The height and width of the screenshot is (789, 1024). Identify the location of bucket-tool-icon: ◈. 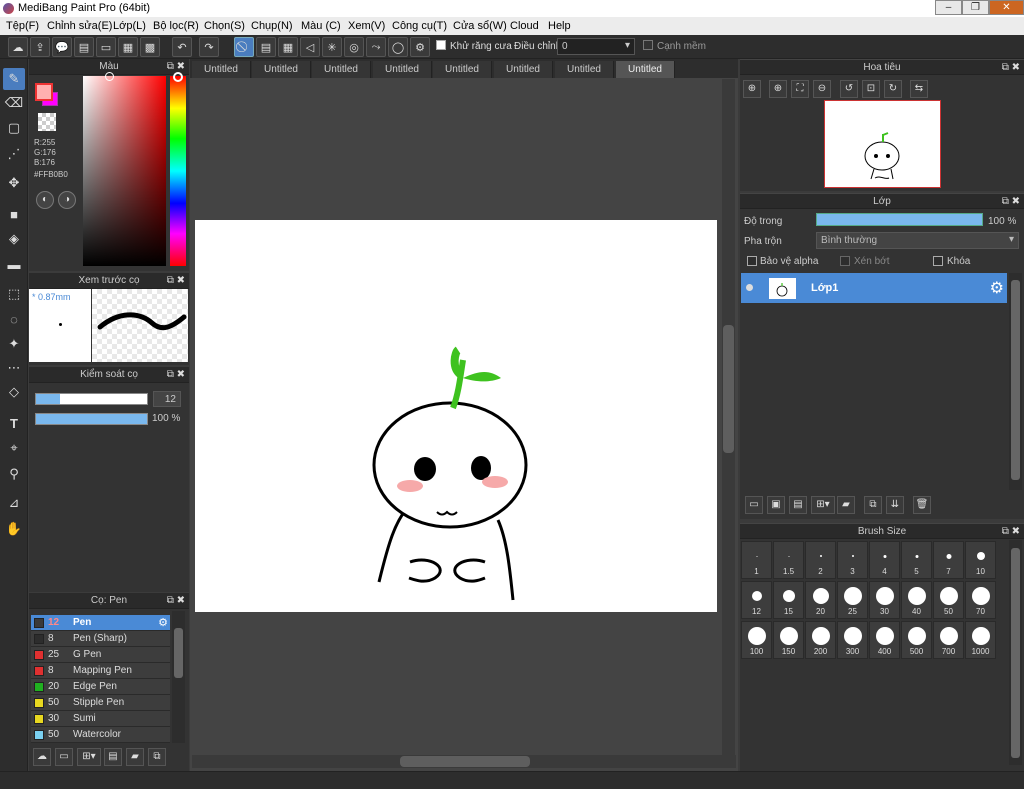
(14, 239).